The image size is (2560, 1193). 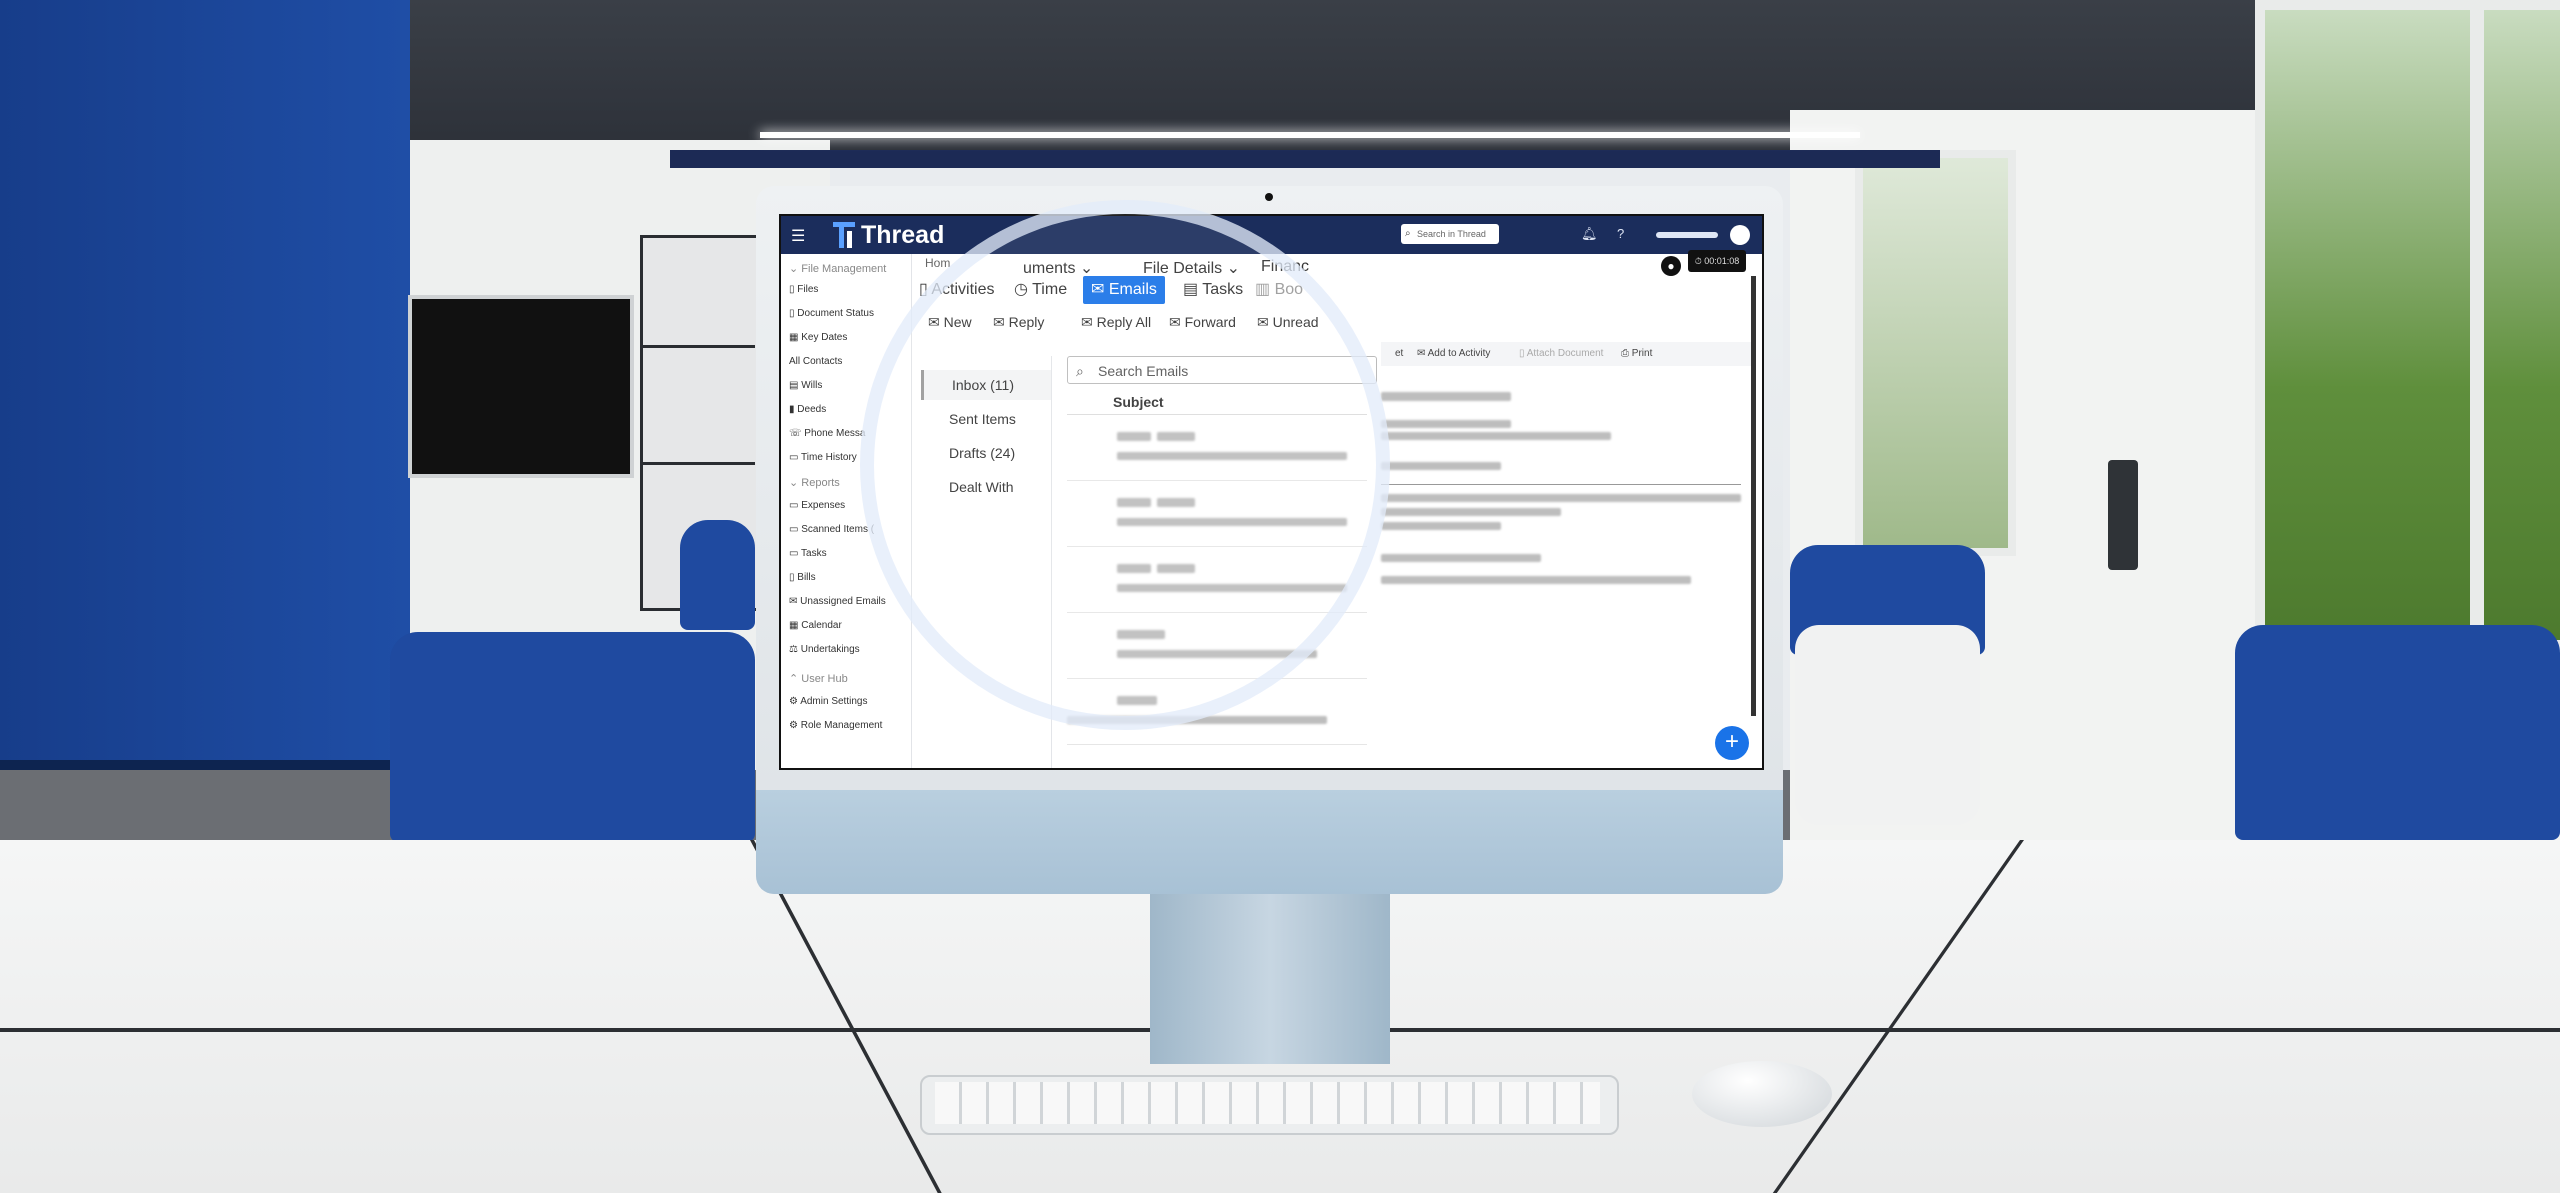 I want to click on sidebar-item-label: Admin Settings, so click(x=834, y=701).